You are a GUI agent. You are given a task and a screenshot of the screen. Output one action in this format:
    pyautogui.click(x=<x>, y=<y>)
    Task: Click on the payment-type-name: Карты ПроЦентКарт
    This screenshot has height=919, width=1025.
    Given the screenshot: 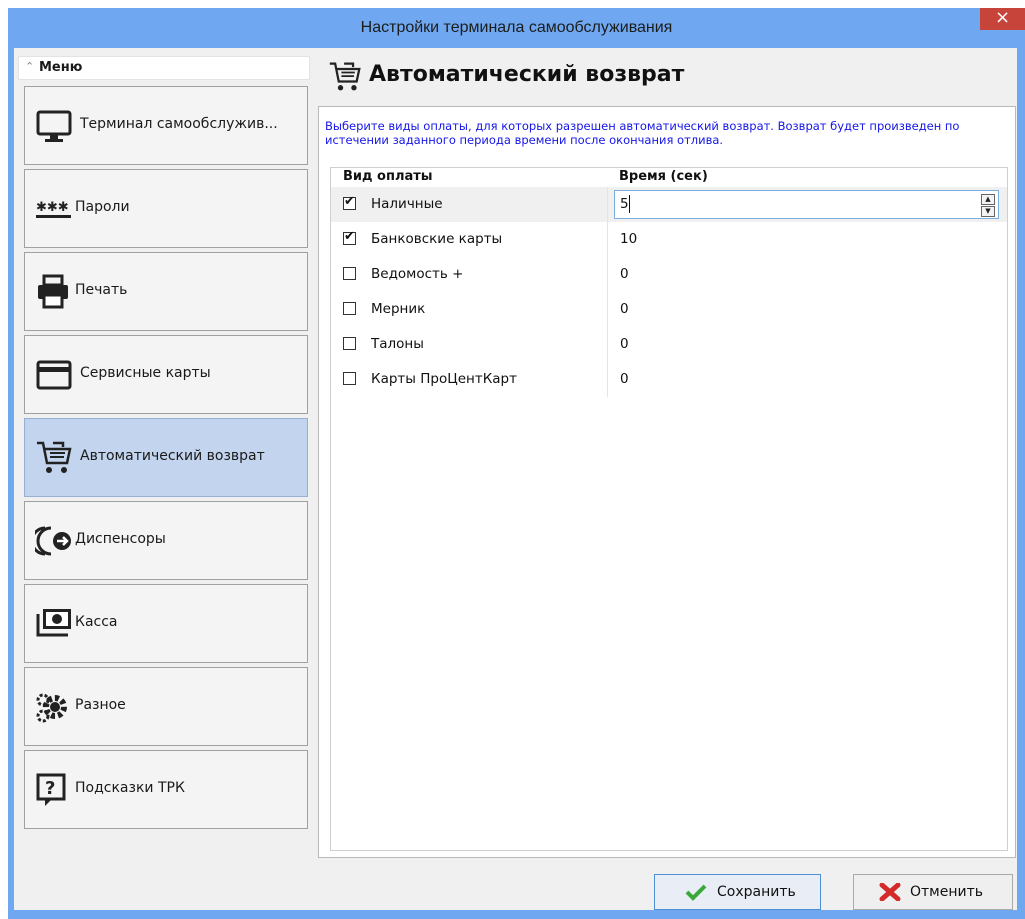 What is the action you would take?
    pyautogui.click(x=444, y=379)
    